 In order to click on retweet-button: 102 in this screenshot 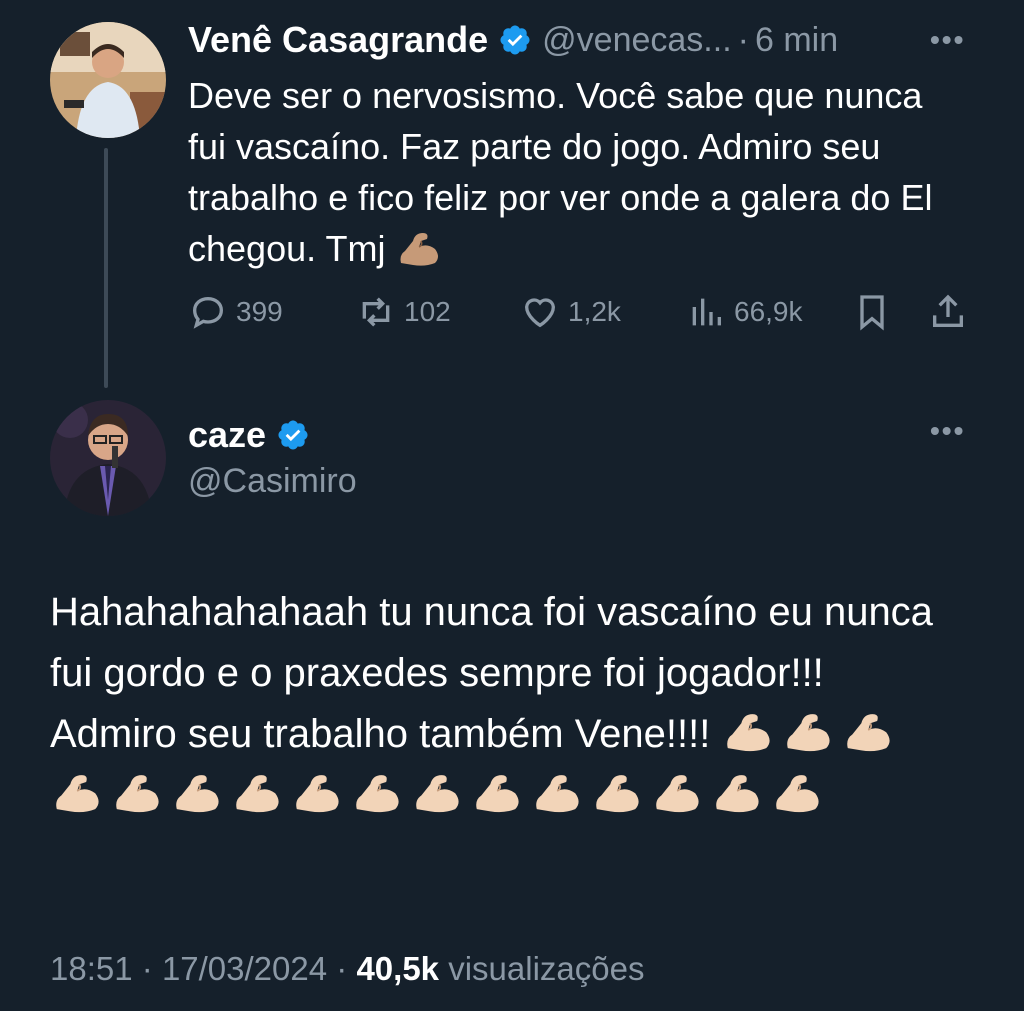, I will do `click(403, 312)`.